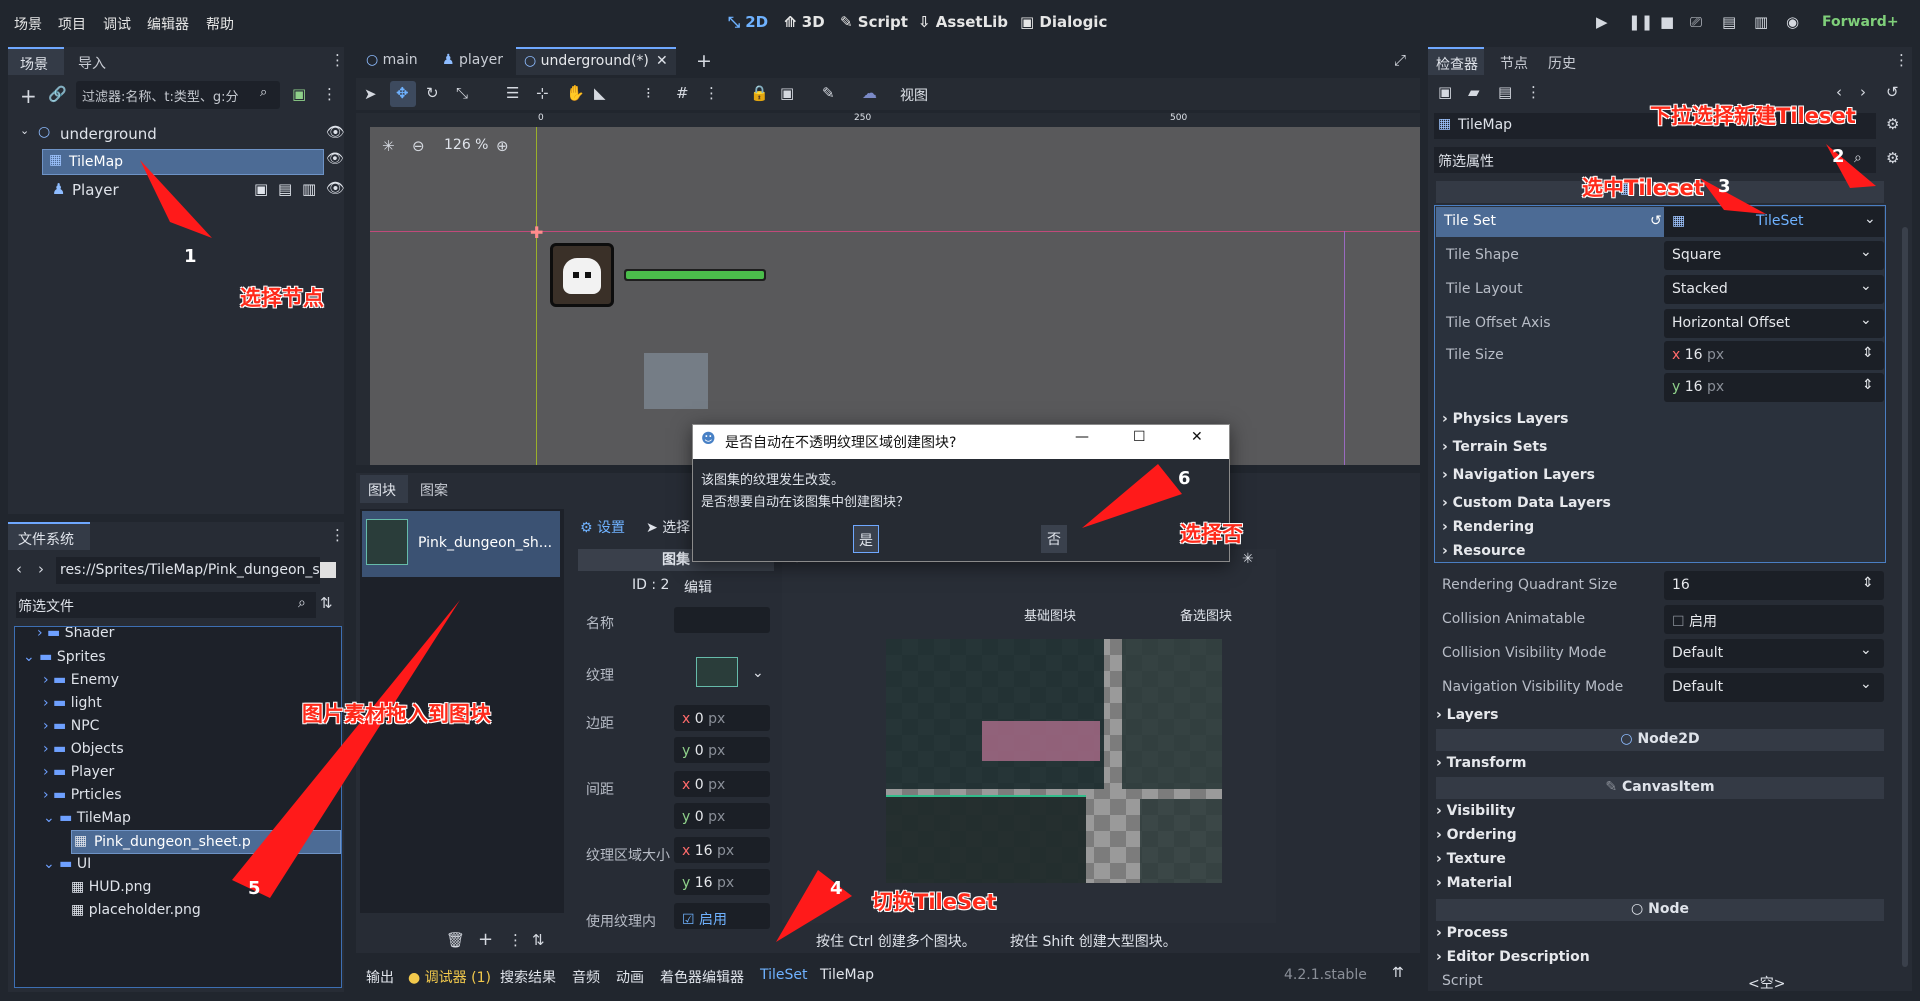 The image size is (1920, 1001). I want to click on annotation-switch-tileset: 切换TileSet, so click(934, 902).